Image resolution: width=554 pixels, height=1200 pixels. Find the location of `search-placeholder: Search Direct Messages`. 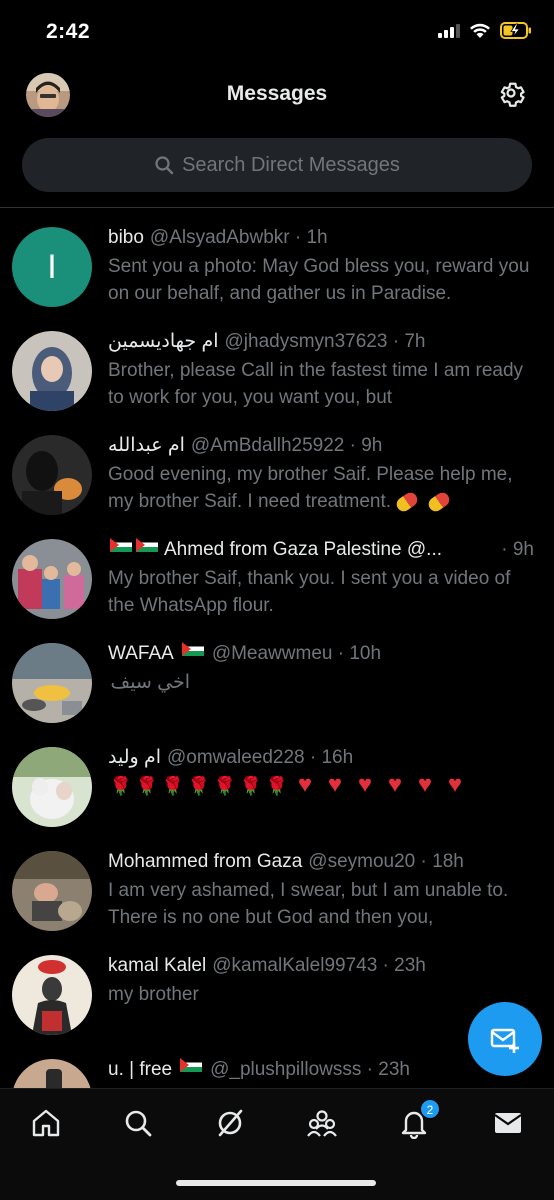

search-placeholder: Search Direct Messages is located at coordinates (291, 164).